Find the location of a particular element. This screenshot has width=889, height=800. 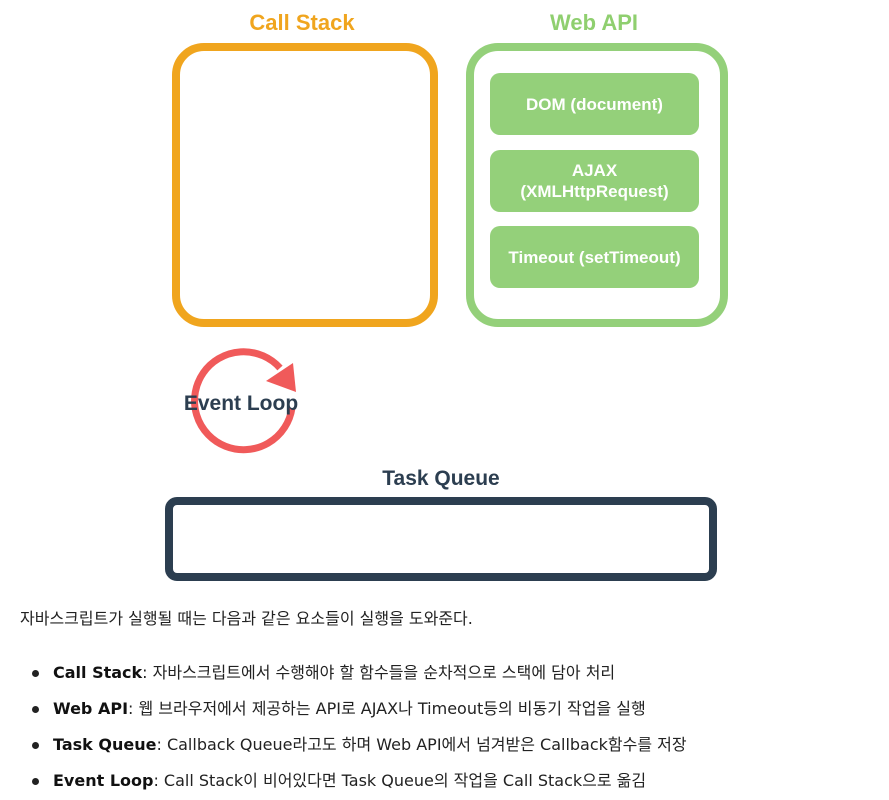

list-item-desc: : 자바스크립트에서 수행해야 할 함수들을 순차적으로 스택에 담아 처리 is located at coordinates (379, 672).